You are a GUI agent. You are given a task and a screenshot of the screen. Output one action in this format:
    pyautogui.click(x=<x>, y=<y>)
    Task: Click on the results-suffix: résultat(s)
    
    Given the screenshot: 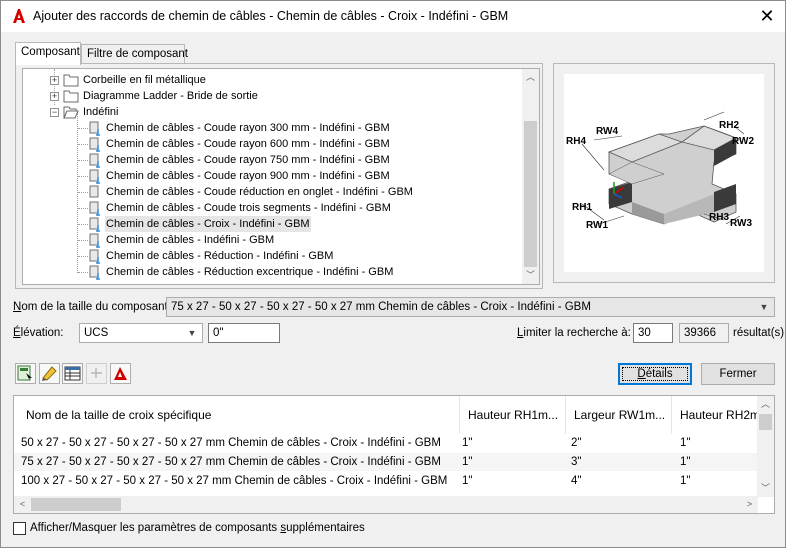 What is the action you would take?
    pyautogui.click(x=759, y=333)
    